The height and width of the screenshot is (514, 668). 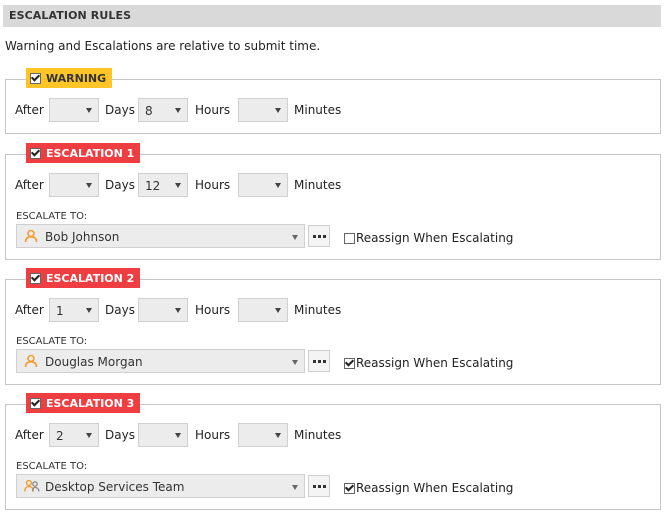 What do you see at coordinates (349, 363) in the screenshot?
I see `escalation-2-reassign-checkbox` at bounding box center [349, 363].